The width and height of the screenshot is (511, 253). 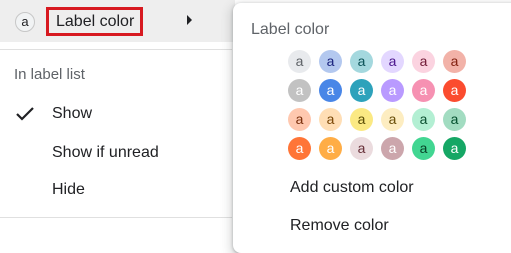 What do you see at coordinates (68, 190) in the screenshot?
I see `menu-item-hide: Hide` at bounding box center [68, 190].